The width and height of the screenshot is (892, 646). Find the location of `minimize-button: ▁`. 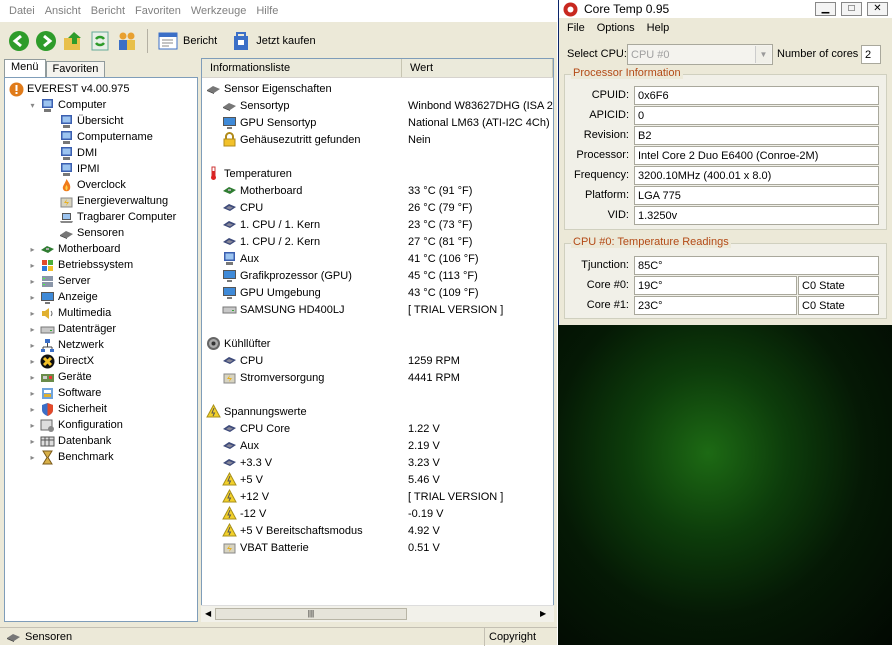

minimize-button: ▁ is located at coordinates (825, 9).